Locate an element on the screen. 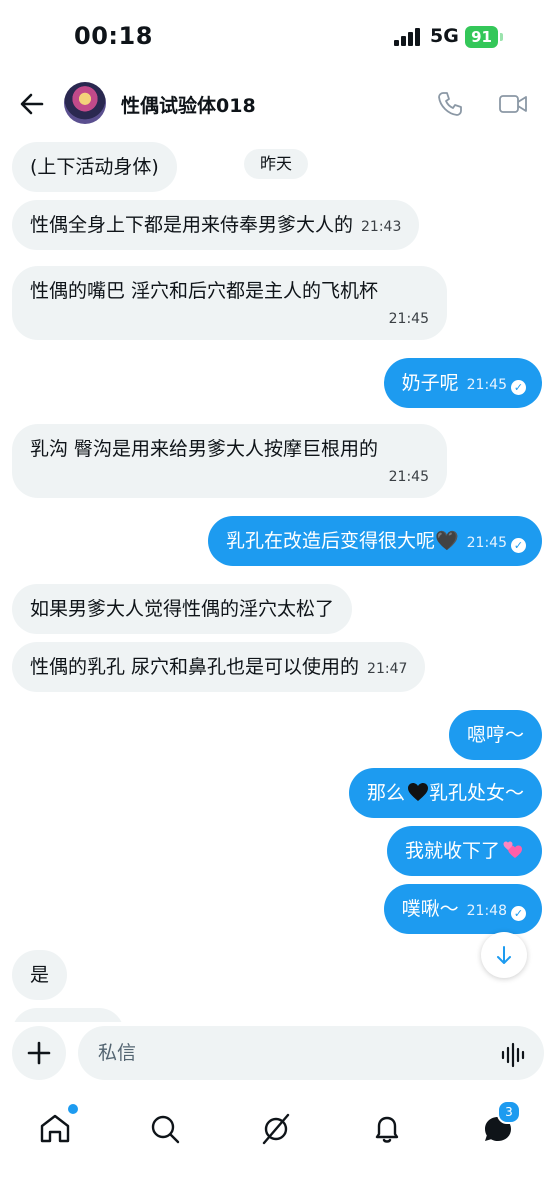 The width and height of the screenshot is (554, 1200). nav-grok is located at coordinates (276, 1129).